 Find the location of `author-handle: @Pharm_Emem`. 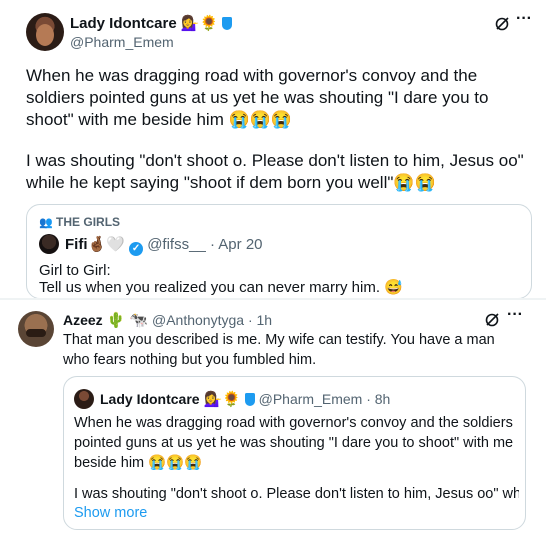

author-handle: @Pharm_Emem is located at coordinates (122, 42).